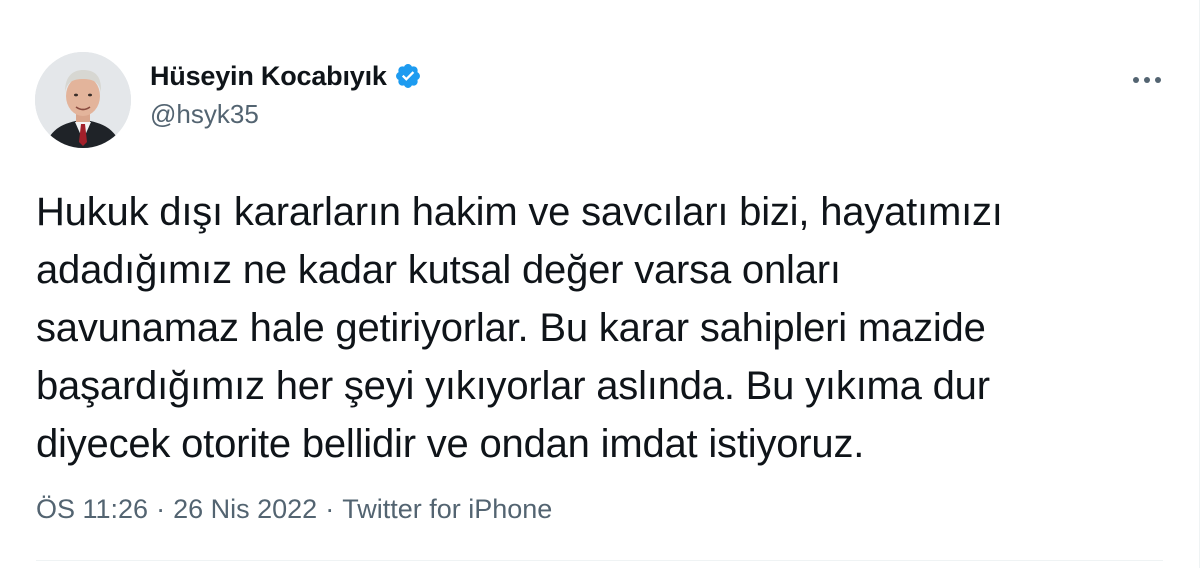 The image size is (1200, 568). Describe the element at coordinates (599, 560) in the screenshot. I see `bottom-divider` at that location.